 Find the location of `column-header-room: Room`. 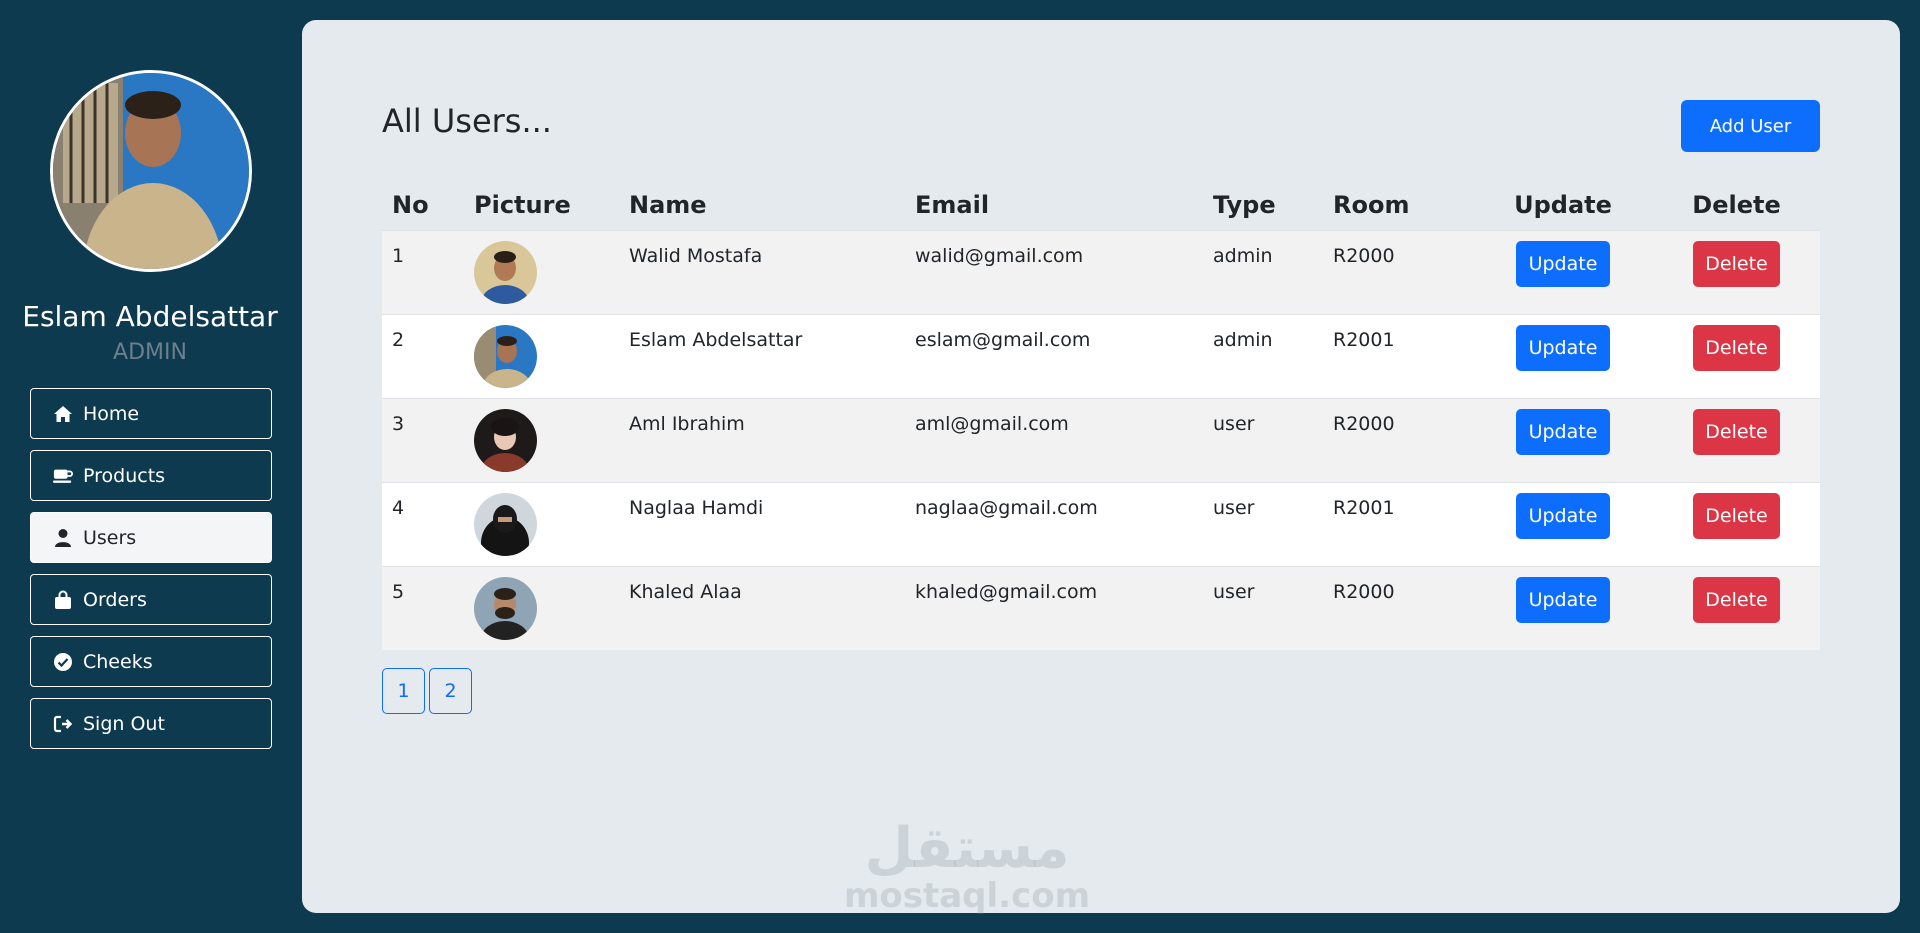

column-header-room: Room is located at coordinates (1371, 204).